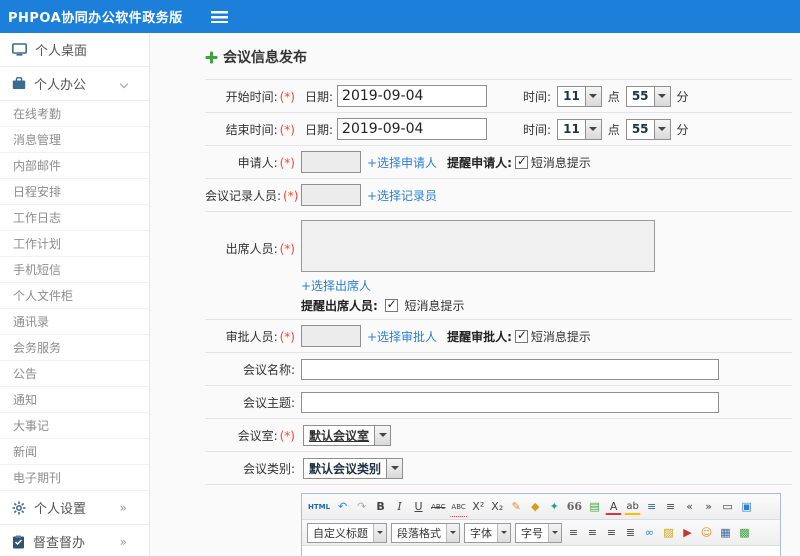 The image size is (800, 556). Describe the element at coordinates (74, 374) in the screenshot. I see `sidebar-item: 公告` at that location.